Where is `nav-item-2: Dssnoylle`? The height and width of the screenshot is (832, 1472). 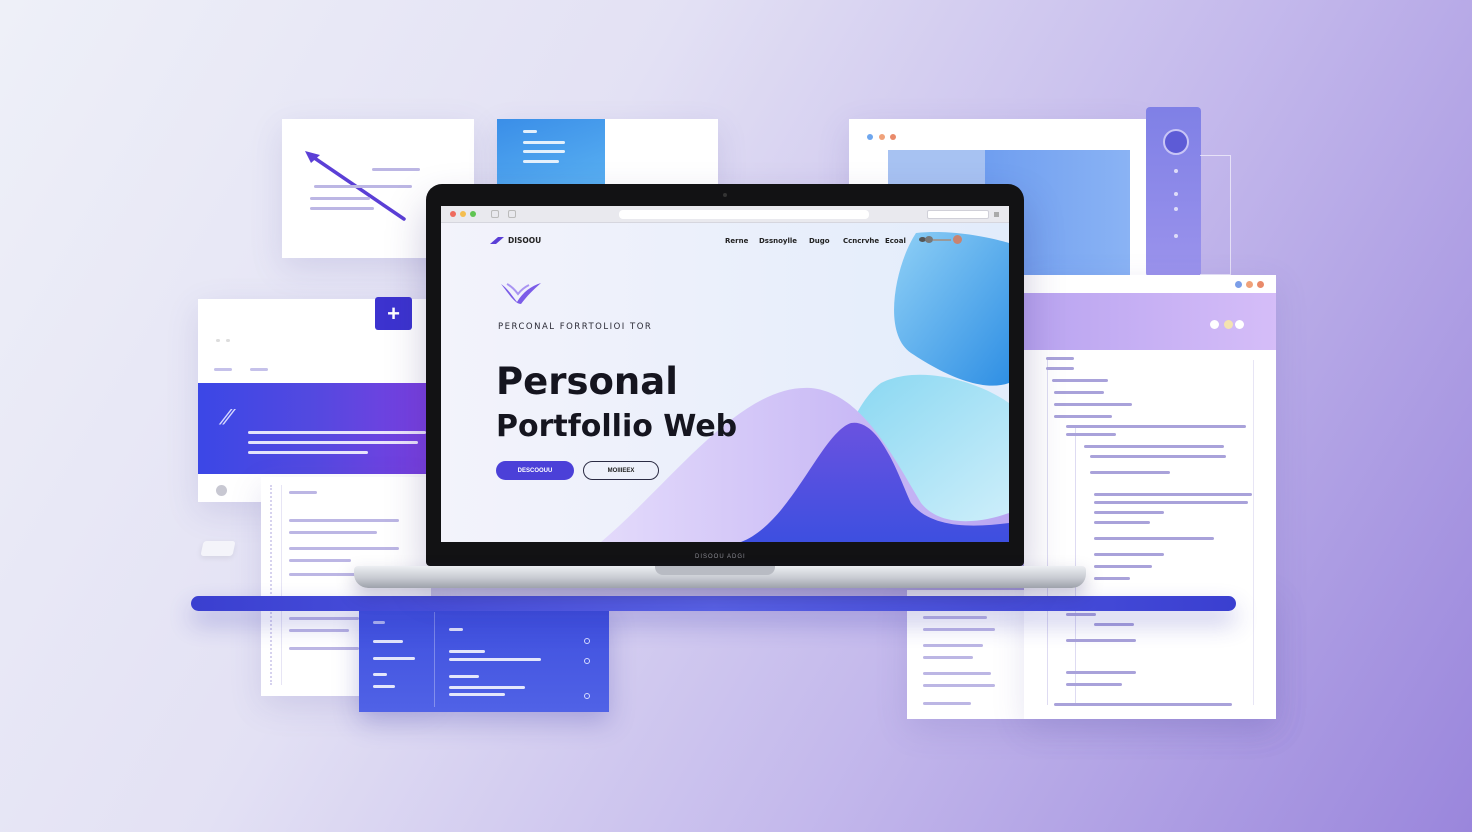
nav-item-2: Dssnoylle is located at coordinates (778, 241).